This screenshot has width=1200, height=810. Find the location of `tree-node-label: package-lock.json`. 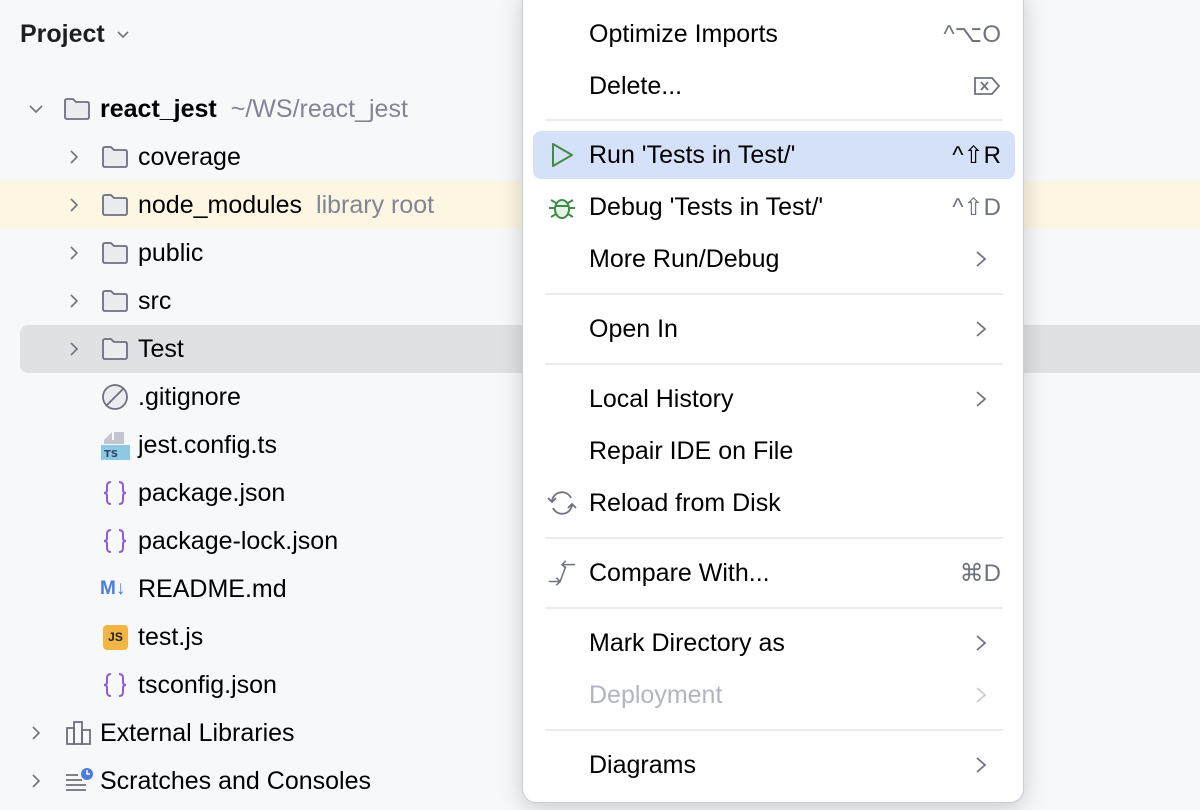

tree-node-label: package-lock.json is located at coordinates (238, 540).